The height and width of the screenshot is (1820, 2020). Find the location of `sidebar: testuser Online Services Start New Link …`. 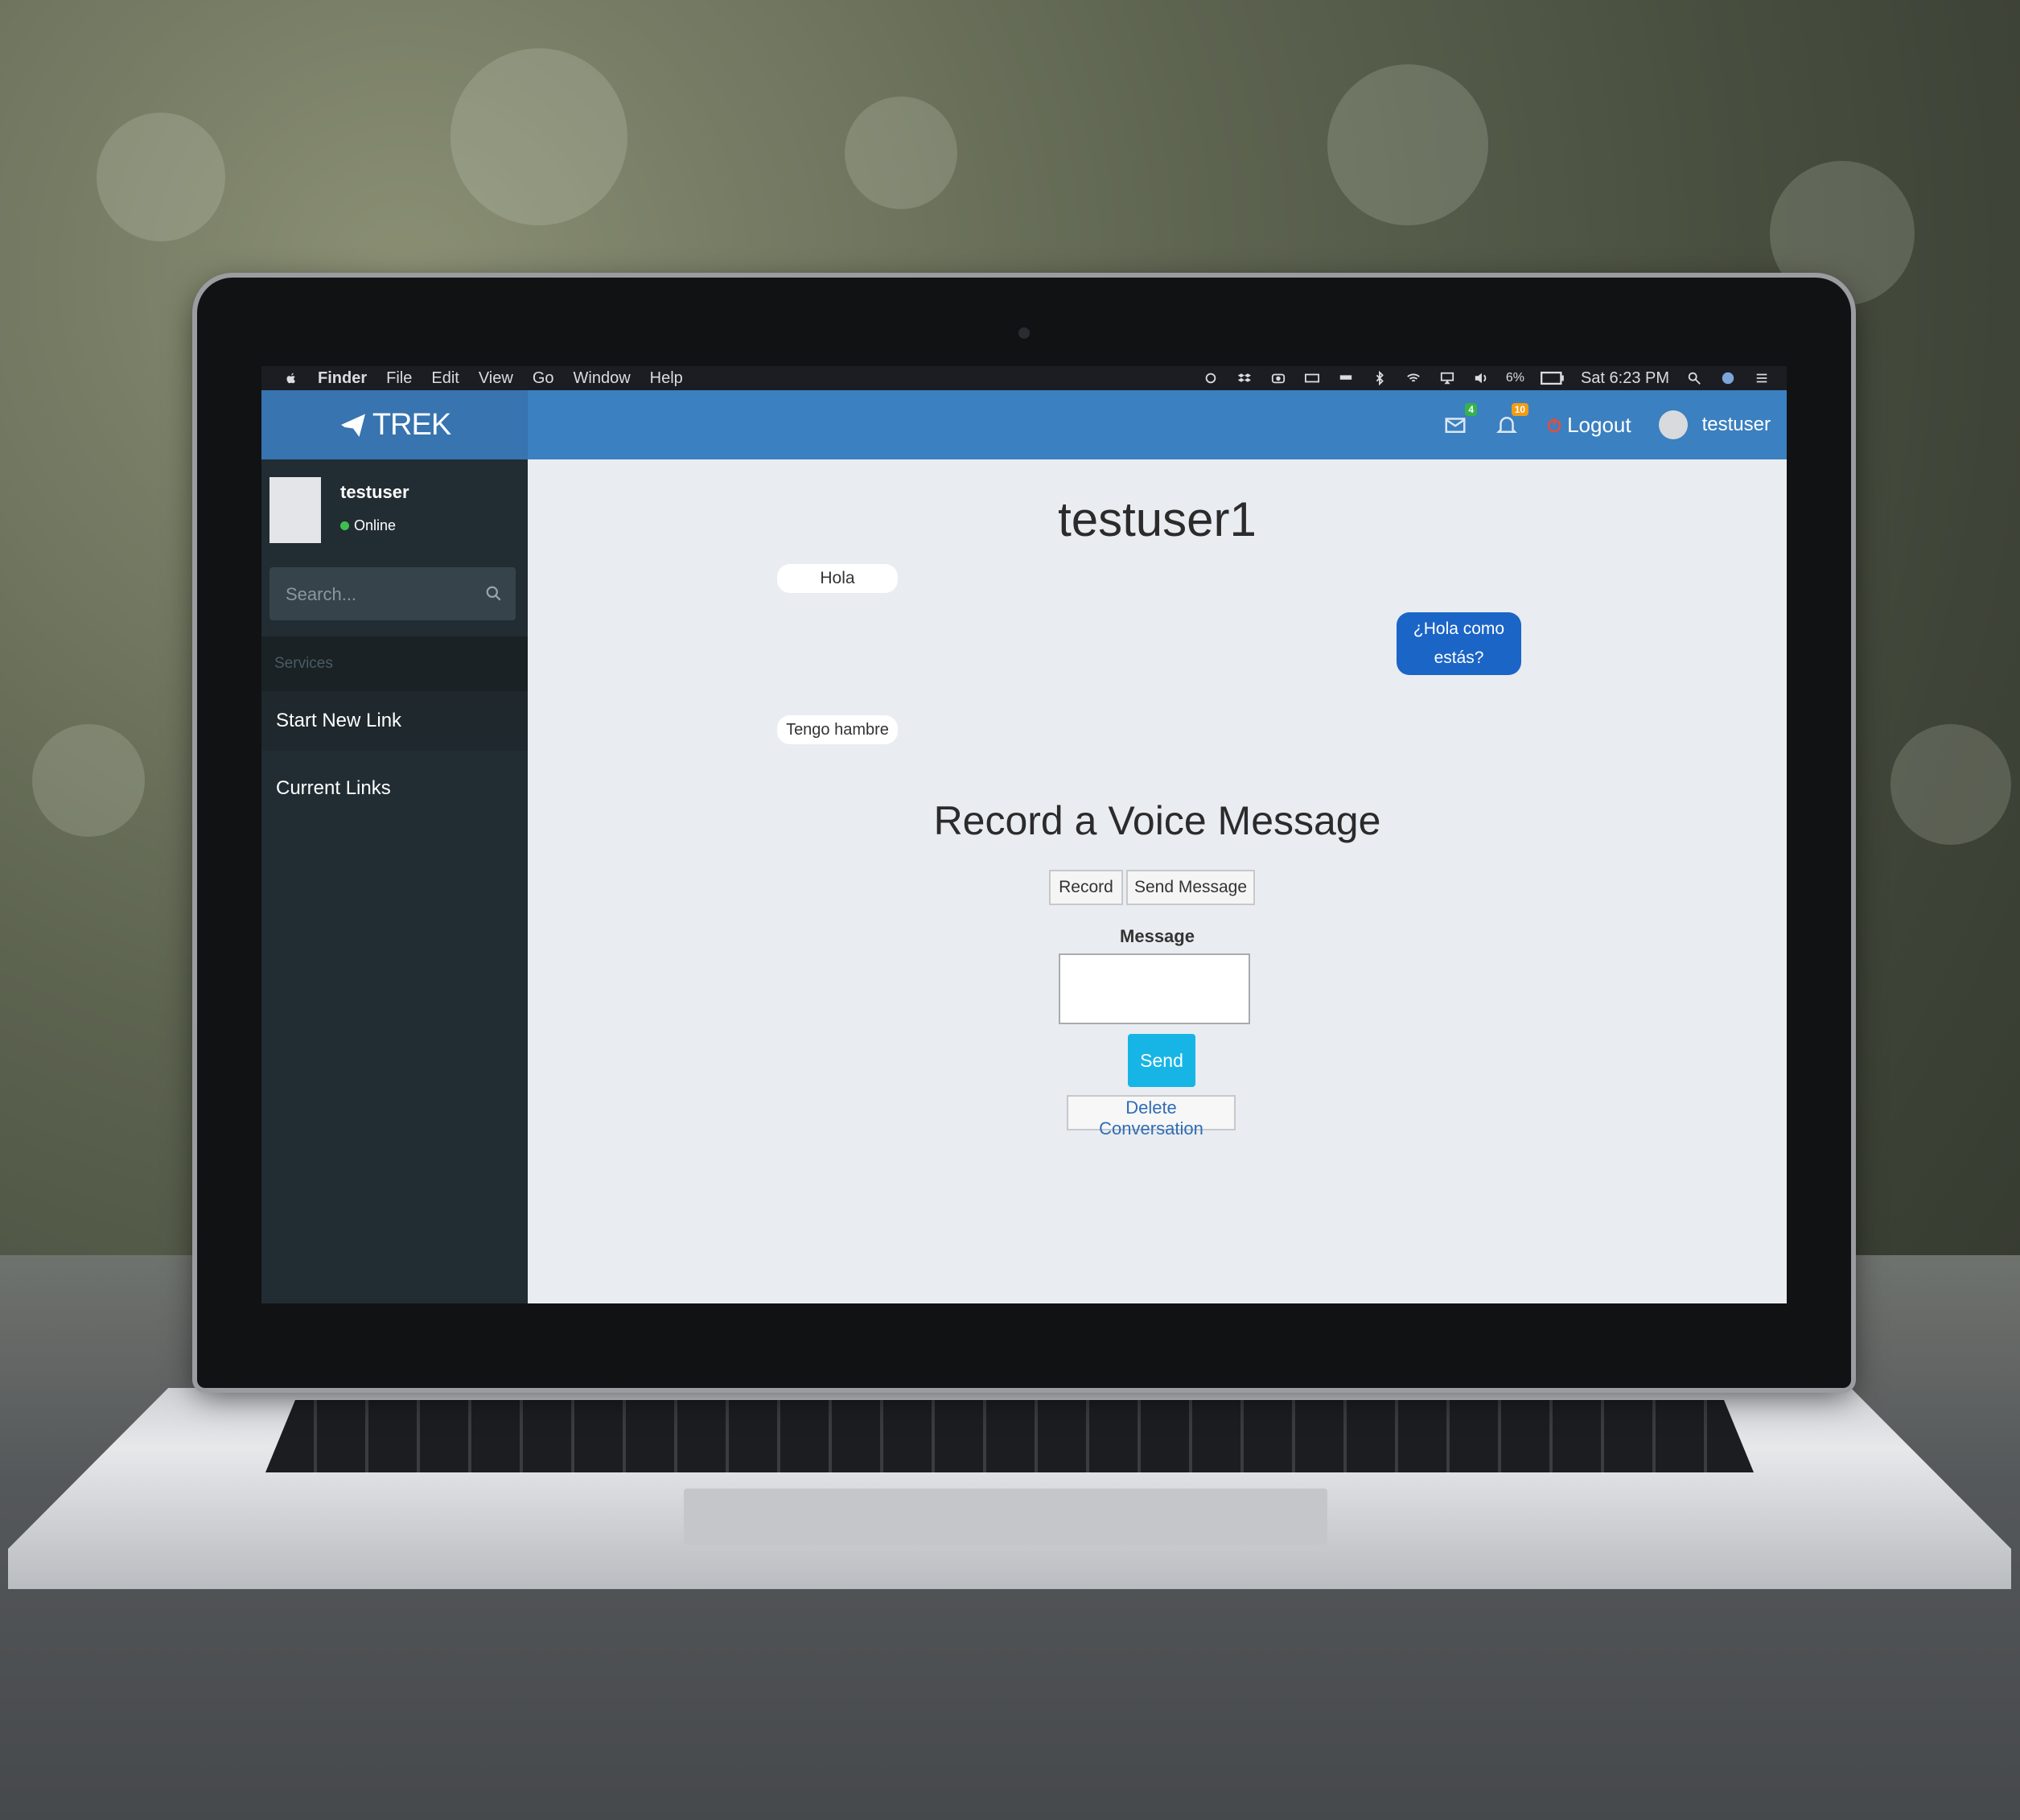

sidebar: testuser Online Services Start New Link … is located at coordinates (394, 881).